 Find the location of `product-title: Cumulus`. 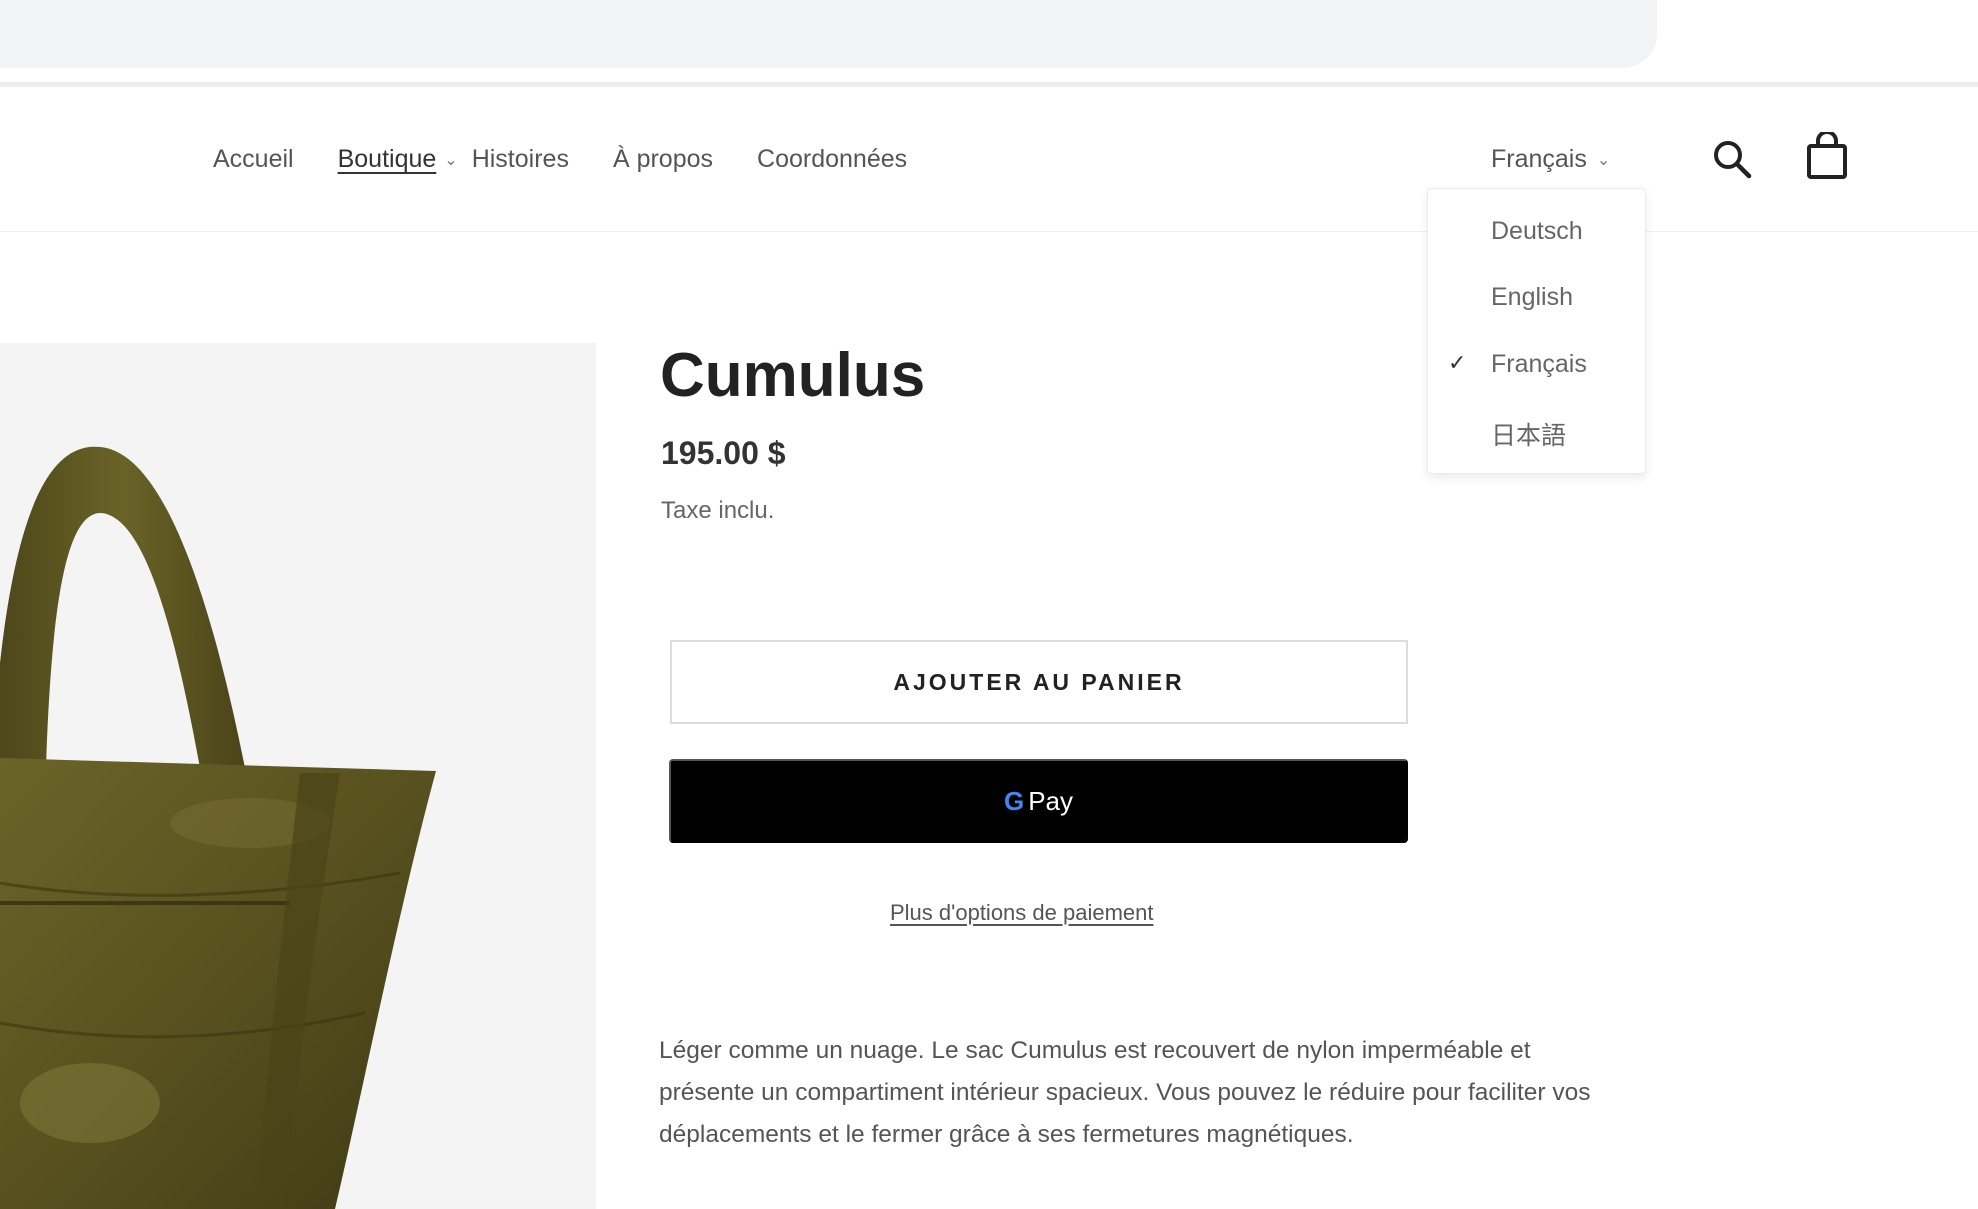

product-title: Cumulus is located at coordinates (793, 375).